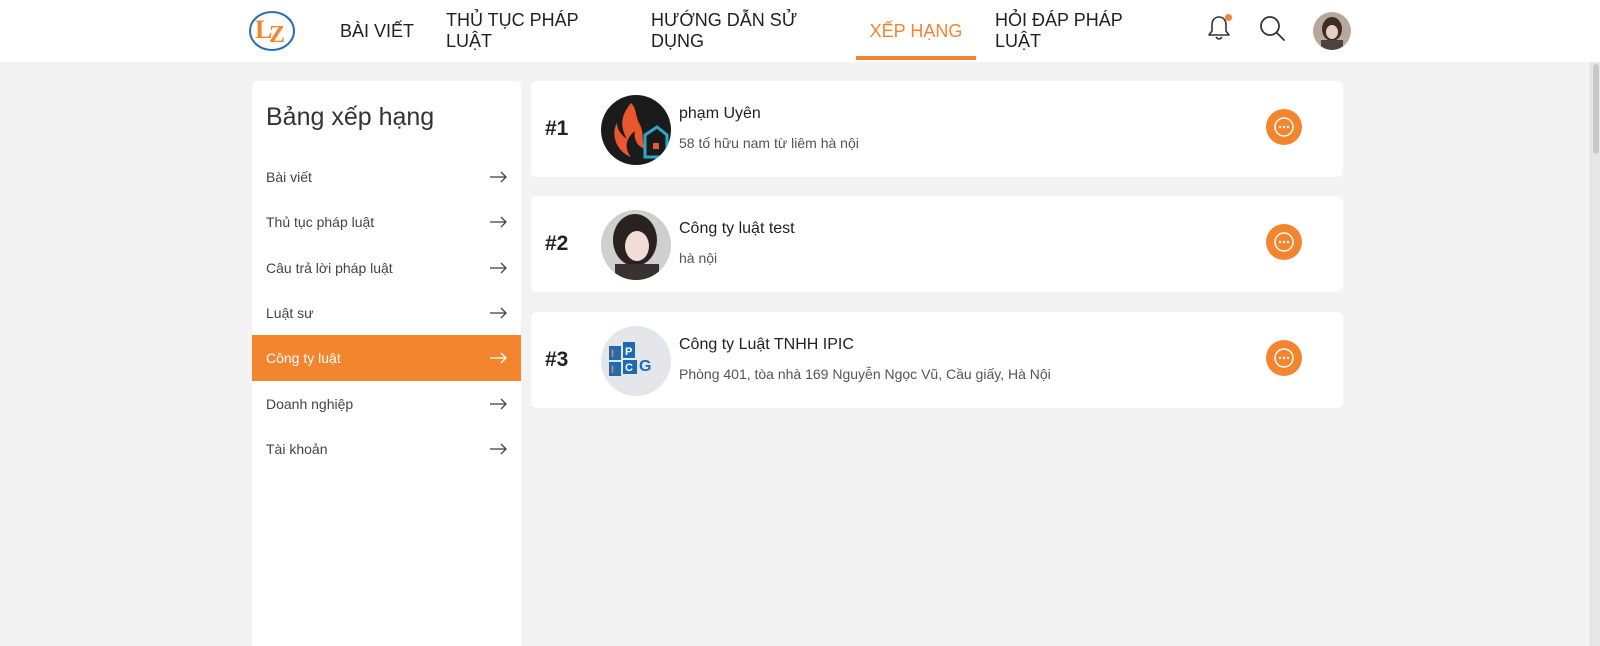 This screenshot has height=646, width=1600. What do you see at coordinates (1219, 30) in the screenshot?
I see `notification-button` at bounding box center [1219, 30].